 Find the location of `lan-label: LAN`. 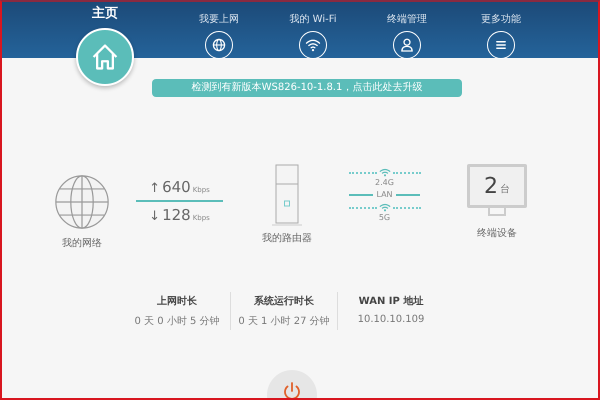

lan-label: LAN is located at coordinates (384, 194).